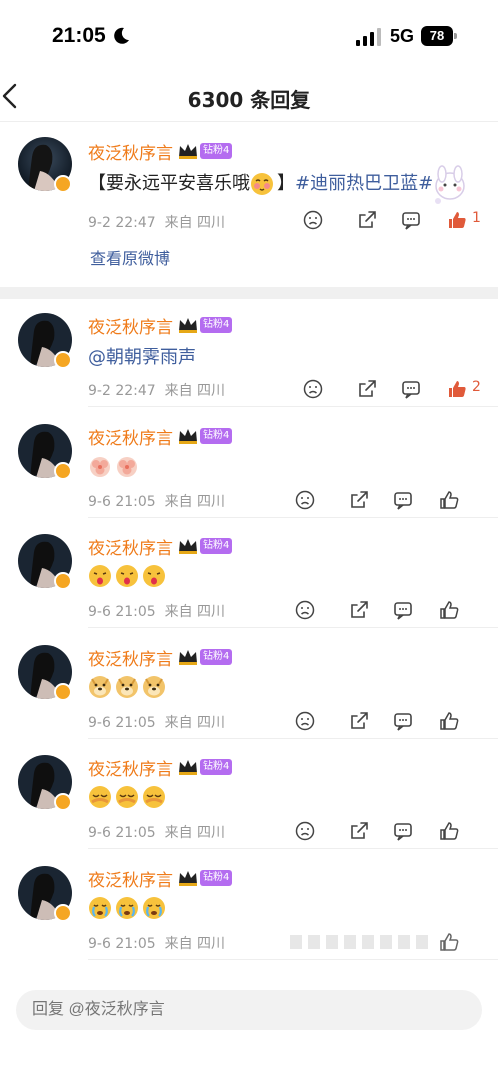 Image resolution: width=498 pixels, height=1080 pixels. I want to click on sticker-icon, so click(450, 184).